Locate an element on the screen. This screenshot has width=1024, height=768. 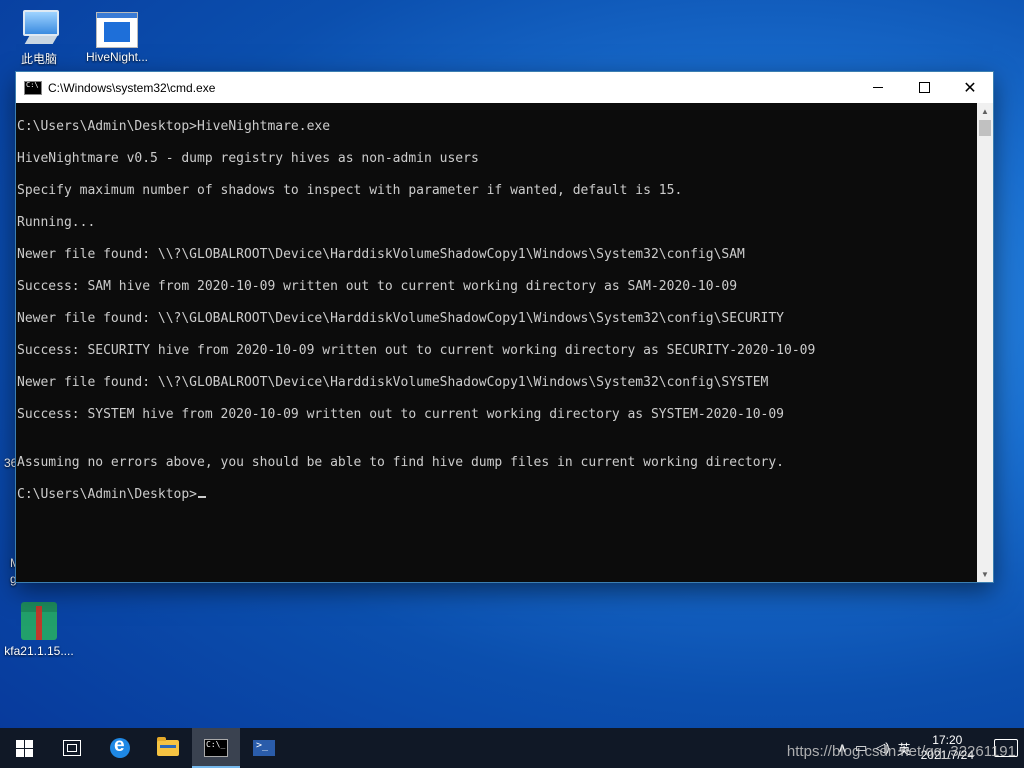
minimize-button is located at coordinates (878, 87).